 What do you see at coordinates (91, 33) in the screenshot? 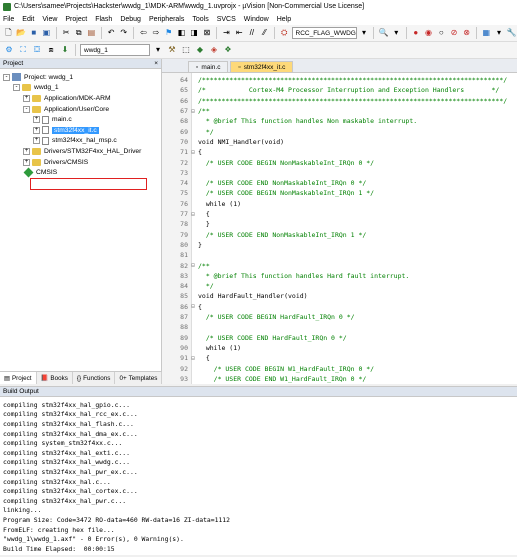
I see `paste-icon: ▤` at bounding box center [91, 33].